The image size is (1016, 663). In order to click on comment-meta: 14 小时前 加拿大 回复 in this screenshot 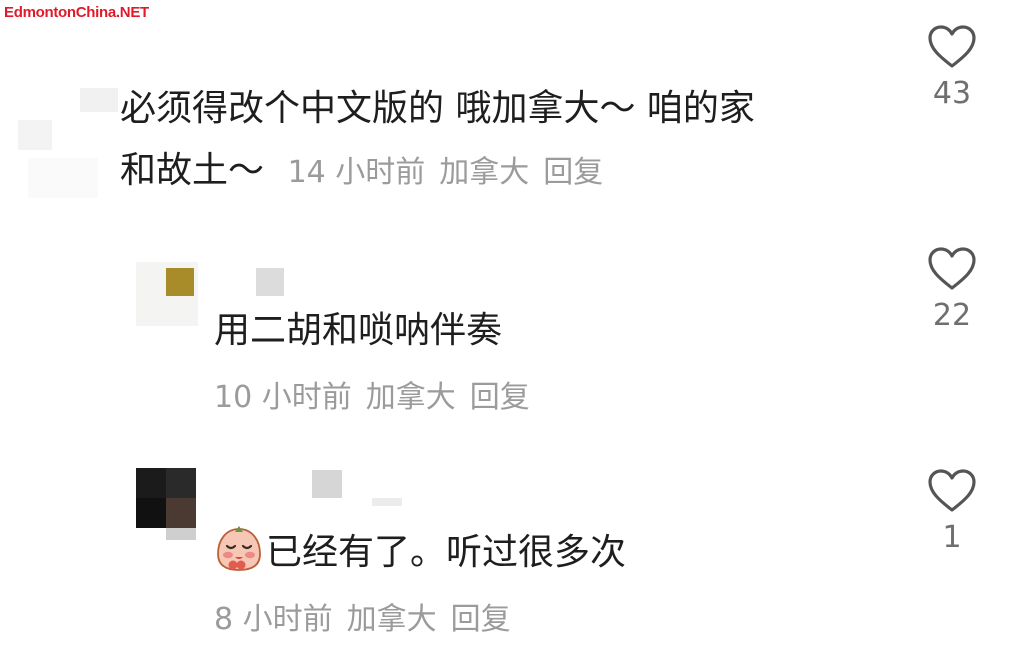, I will do `click(441, 172)`.